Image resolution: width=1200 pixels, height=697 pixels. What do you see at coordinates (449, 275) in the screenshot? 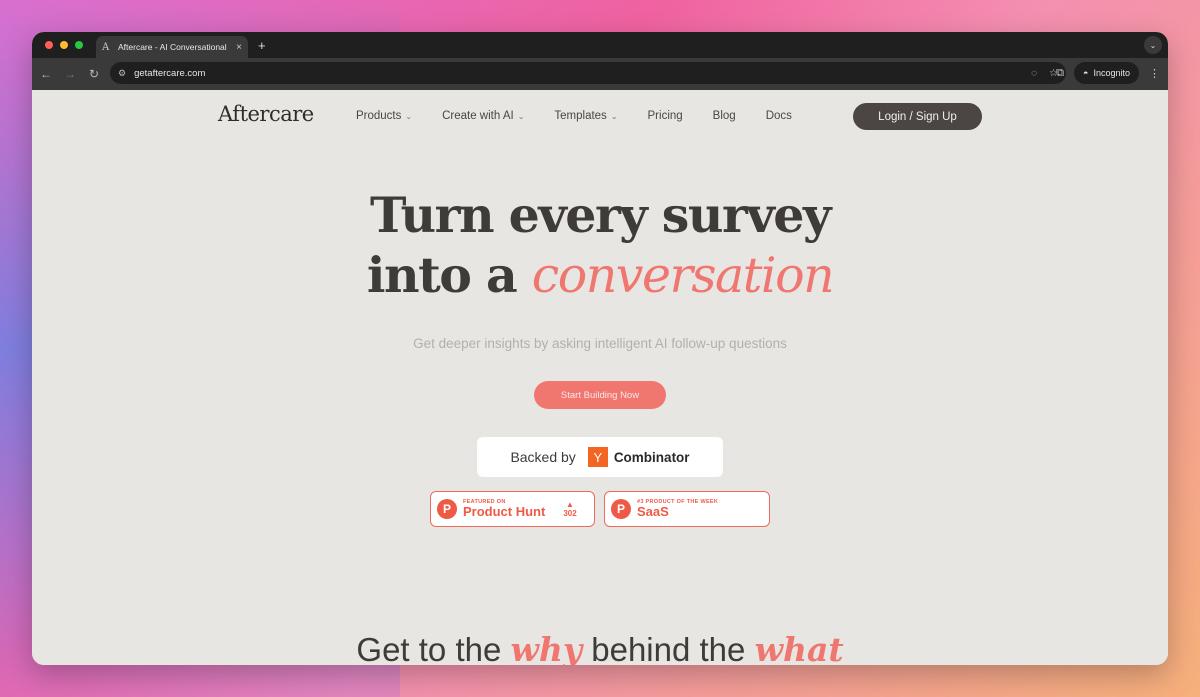
I see `hero-title-prefix: into a` at bounding box center [449, 275].